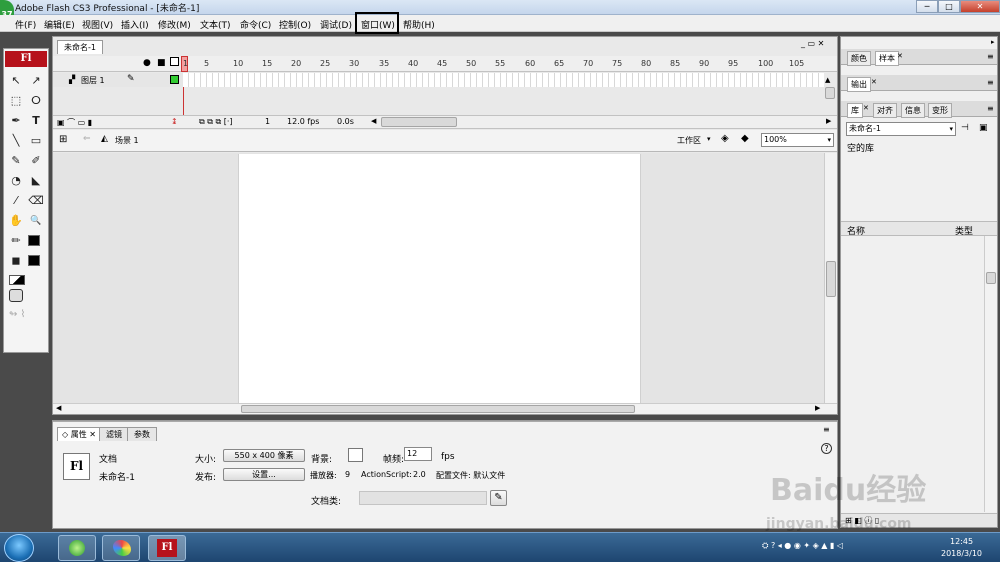  Describe the element at coordinates (77, 548) in the screenshot. I see `taskbar-ie-icon` at that location.